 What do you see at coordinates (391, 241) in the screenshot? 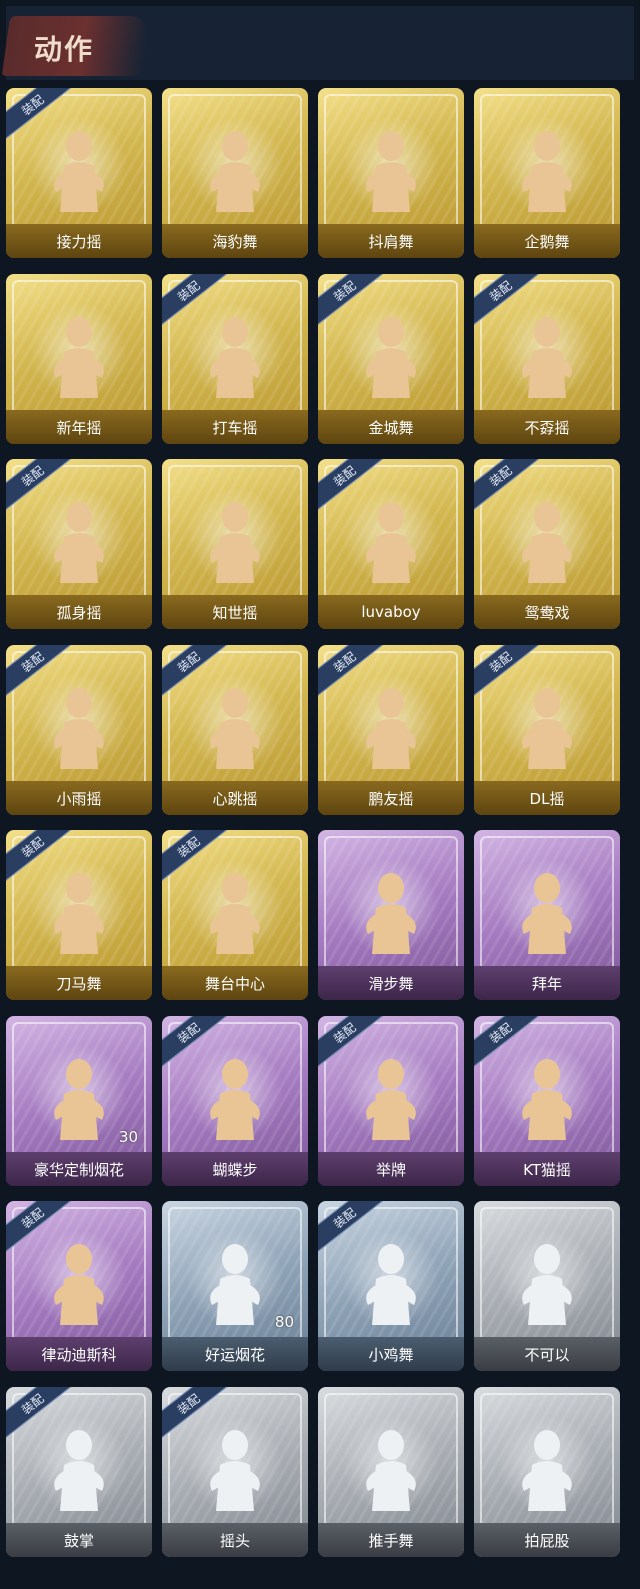
I see `emote-name: 抖肩舞` at bounding box center [391, 241].